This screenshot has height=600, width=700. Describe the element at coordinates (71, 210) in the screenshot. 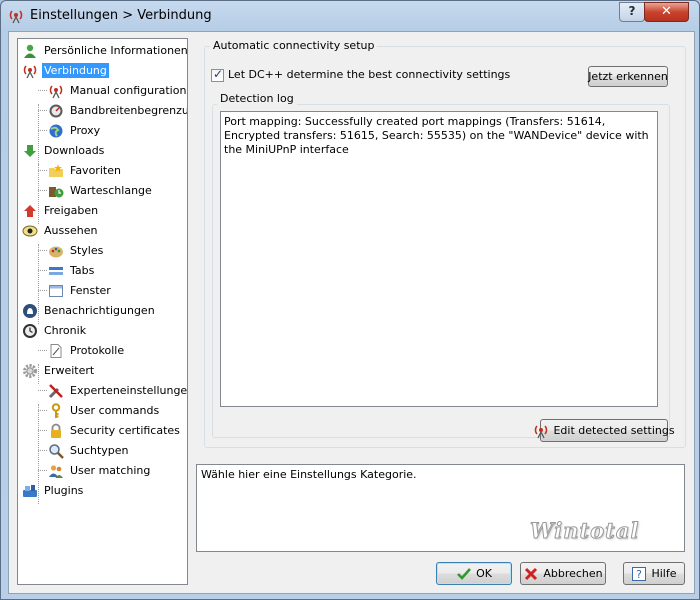

I see `tree-item-label: Freigaben` at that location.